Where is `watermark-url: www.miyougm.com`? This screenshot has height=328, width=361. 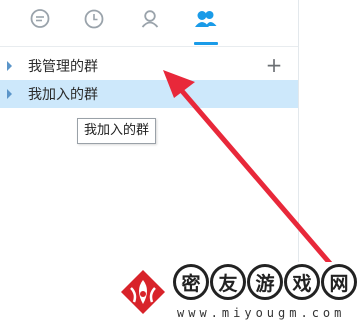
watermark-url: www.miyougm.com is located at coordinates (261, 313).